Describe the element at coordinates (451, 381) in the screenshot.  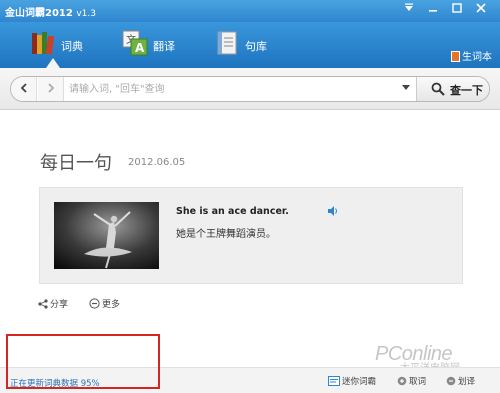
I see `select-translate-icon` at that location.